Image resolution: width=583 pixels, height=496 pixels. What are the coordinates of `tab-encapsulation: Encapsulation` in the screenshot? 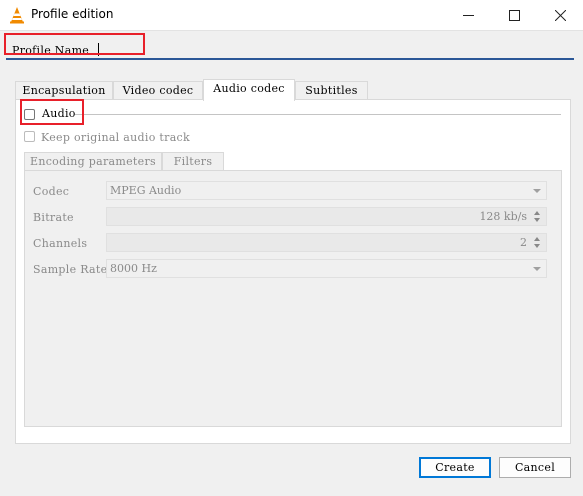 It's located at (64, 90).